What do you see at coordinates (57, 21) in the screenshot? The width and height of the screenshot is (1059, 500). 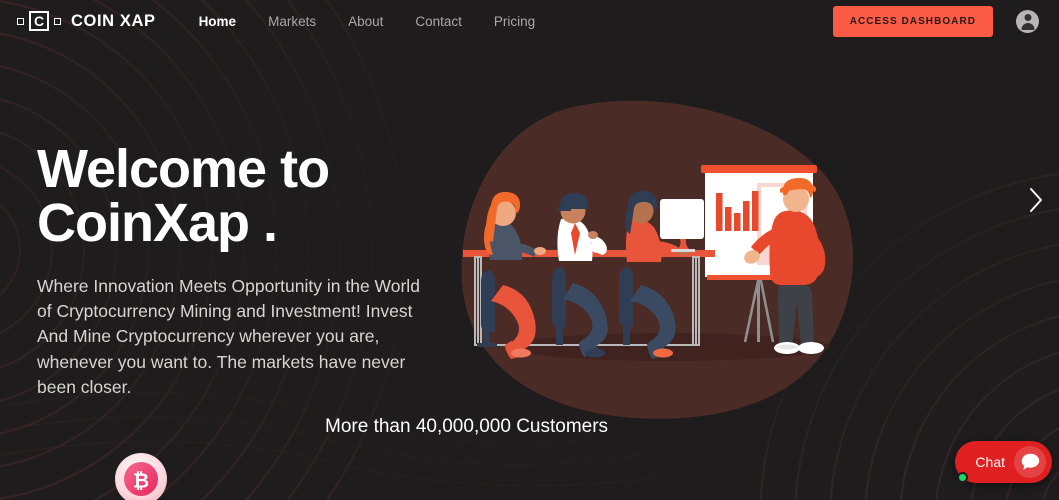 I see `square-icon-right` at bounding box center [57, 21].